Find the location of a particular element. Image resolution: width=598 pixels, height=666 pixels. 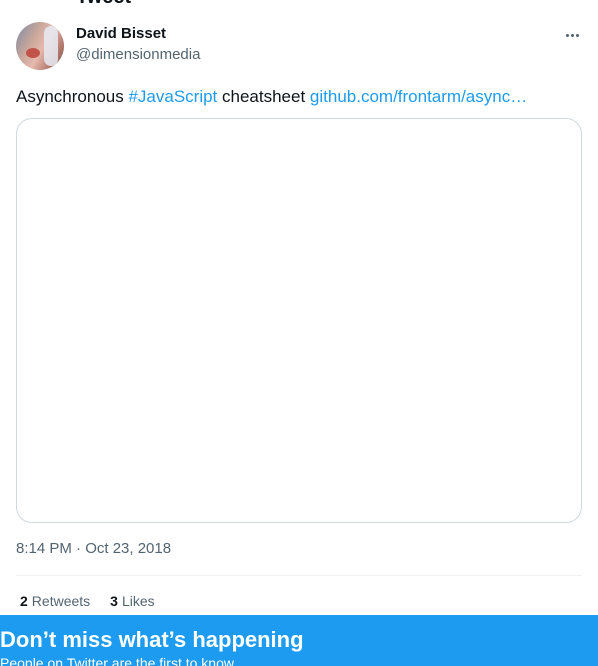

more-options-button is located at coordinates (572, 35).